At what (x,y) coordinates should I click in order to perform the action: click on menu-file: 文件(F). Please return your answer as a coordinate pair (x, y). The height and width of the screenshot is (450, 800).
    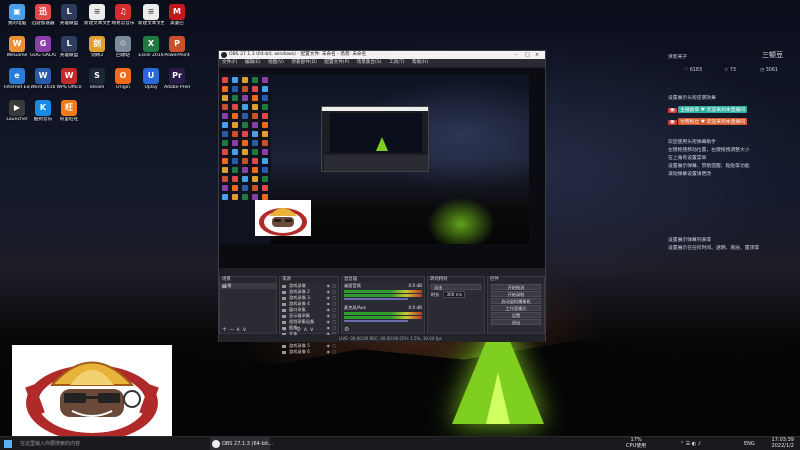
    Looking at the image, I should click on (229, 62).